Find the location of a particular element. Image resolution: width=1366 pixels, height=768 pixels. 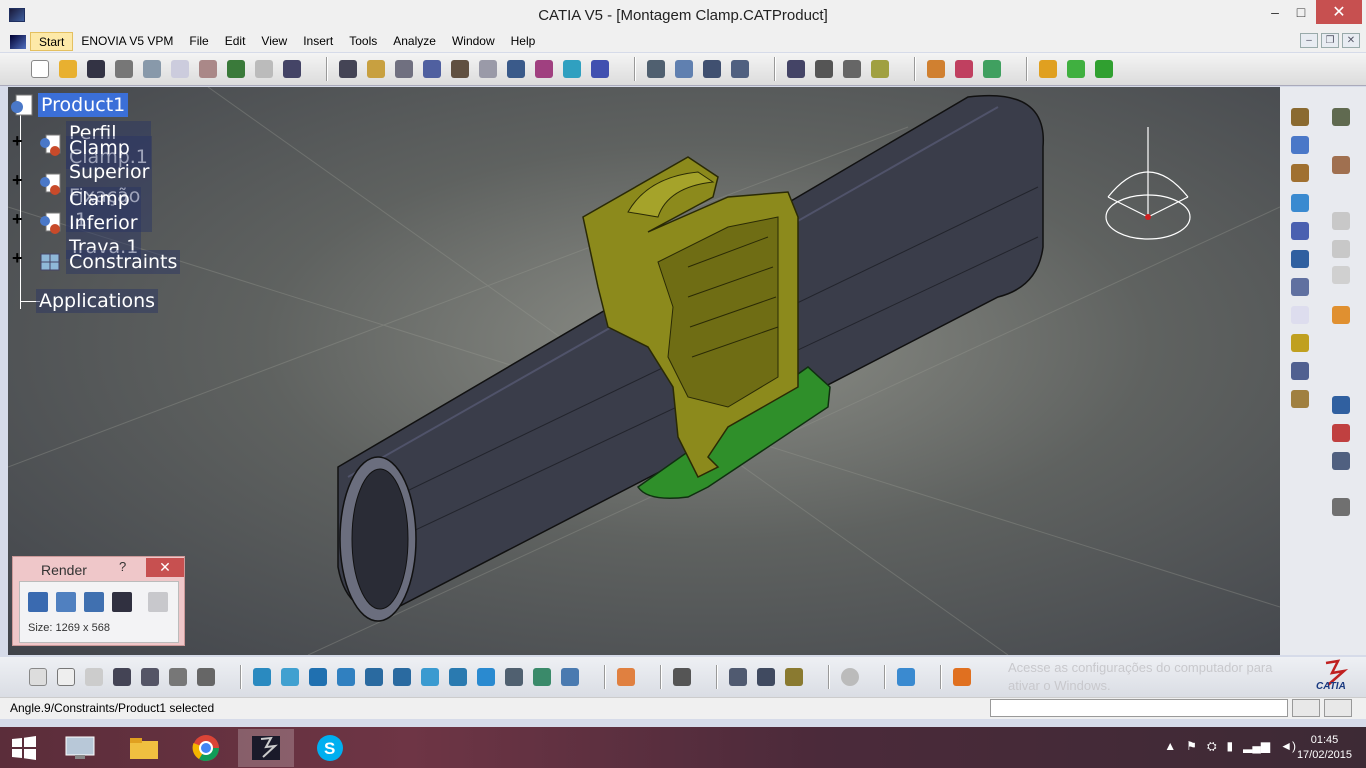

copy-icon is located at coordinates (180, 69).